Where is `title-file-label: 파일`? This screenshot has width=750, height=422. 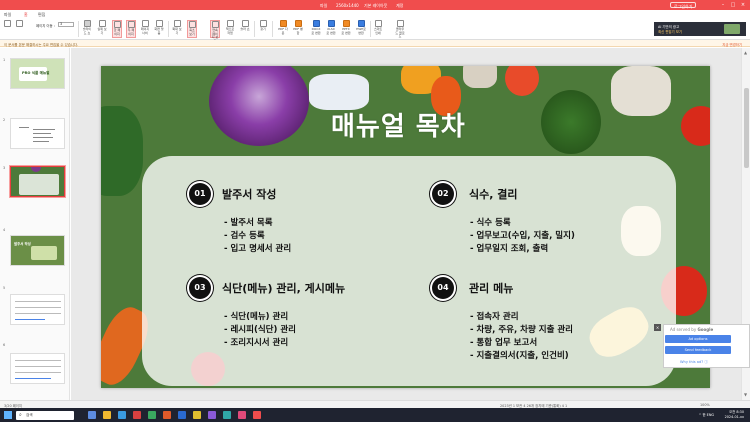 title-file-label: 파일 is located at coordinates (323, 6).